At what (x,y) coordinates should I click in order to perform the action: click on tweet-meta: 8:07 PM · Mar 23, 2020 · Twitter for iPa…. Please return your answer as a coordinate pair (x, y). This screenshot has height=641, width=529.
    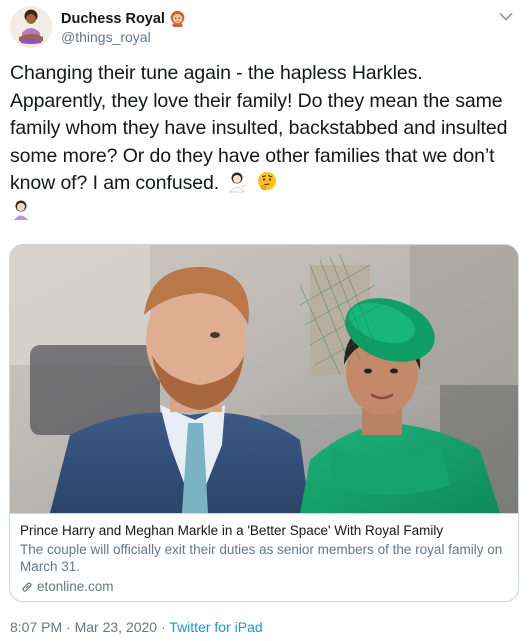
    Looking at the image, I should click on (136, 627).